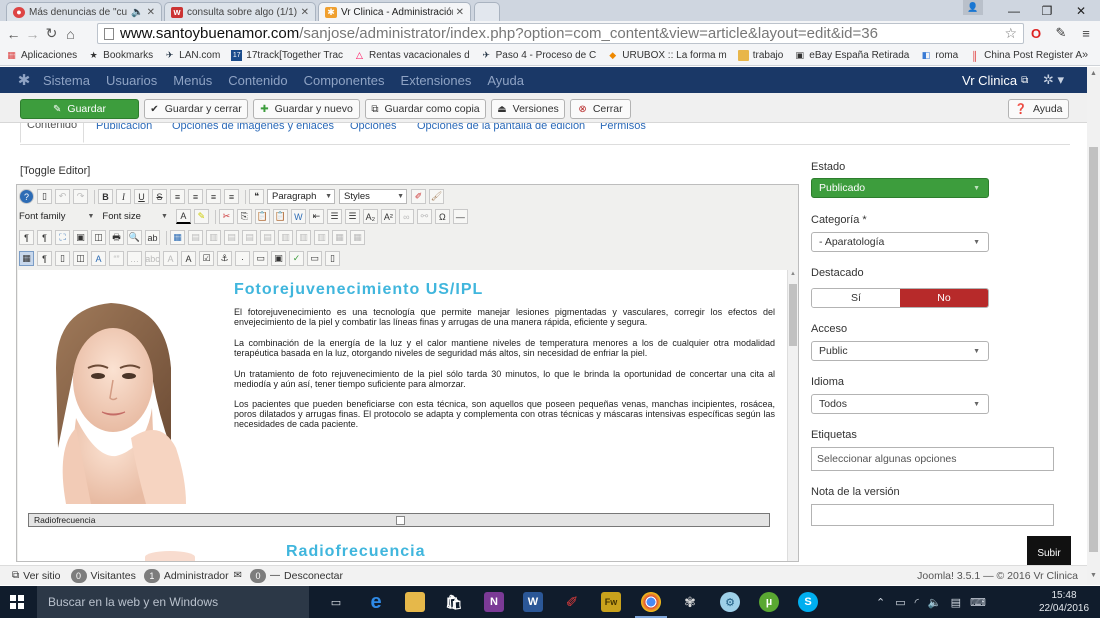  Describe the element at coordinates (62, 196) in the screenshot. I see `undo-icon: ↶` at that location.